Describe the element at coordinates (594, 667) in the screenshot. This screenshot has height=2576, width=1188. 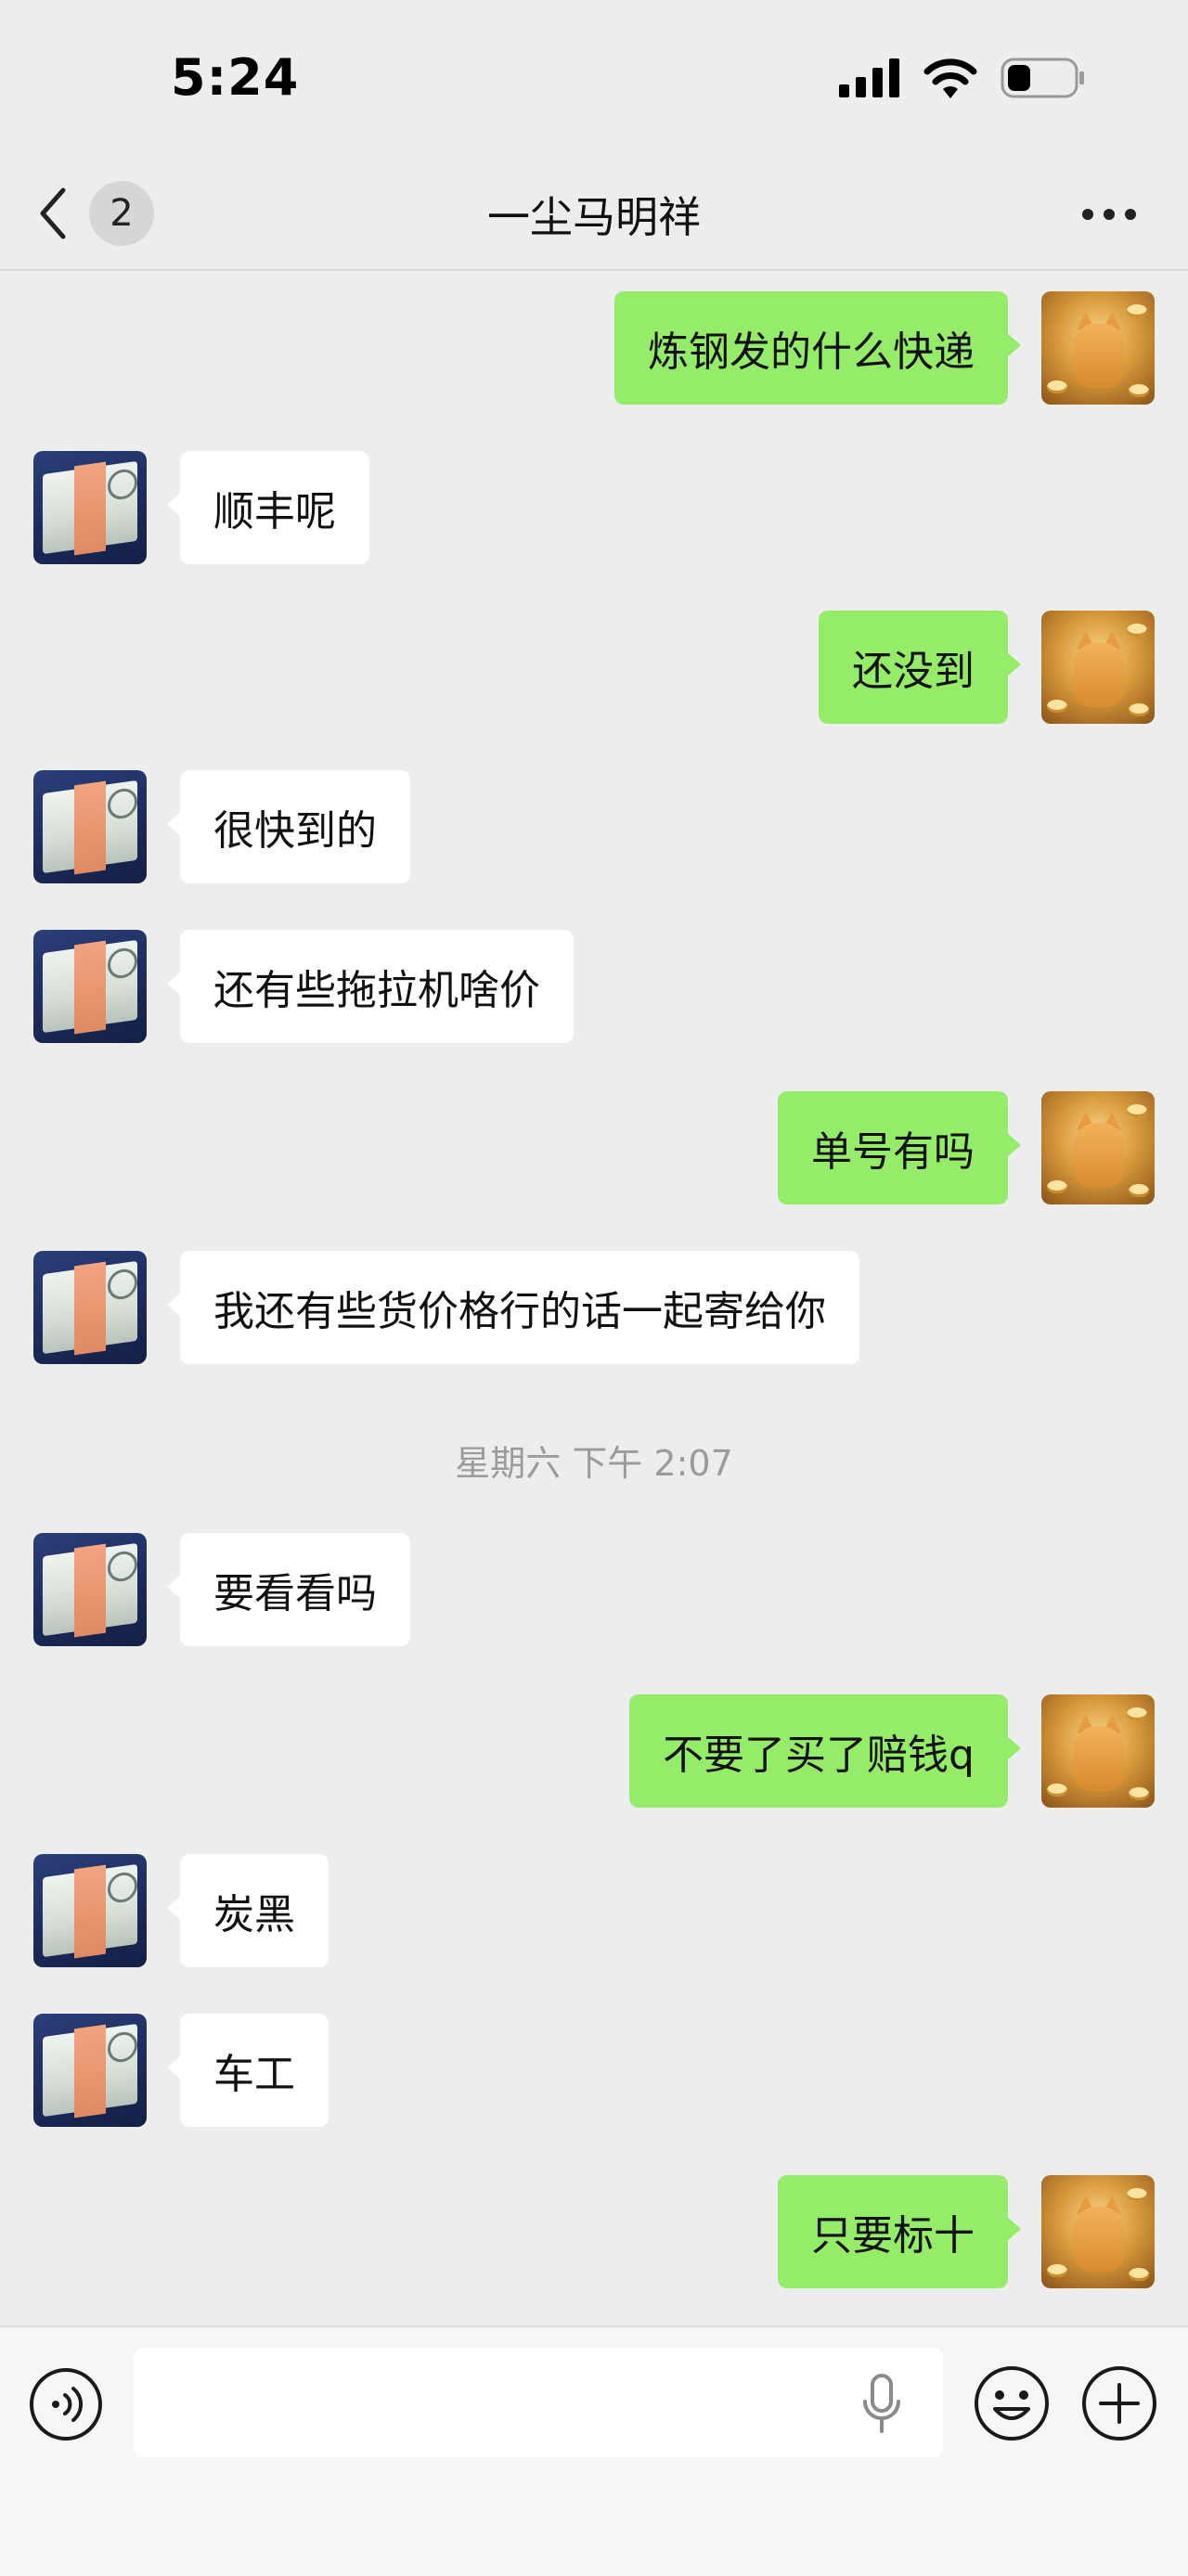
I see `message-row: 还没到` at that location.